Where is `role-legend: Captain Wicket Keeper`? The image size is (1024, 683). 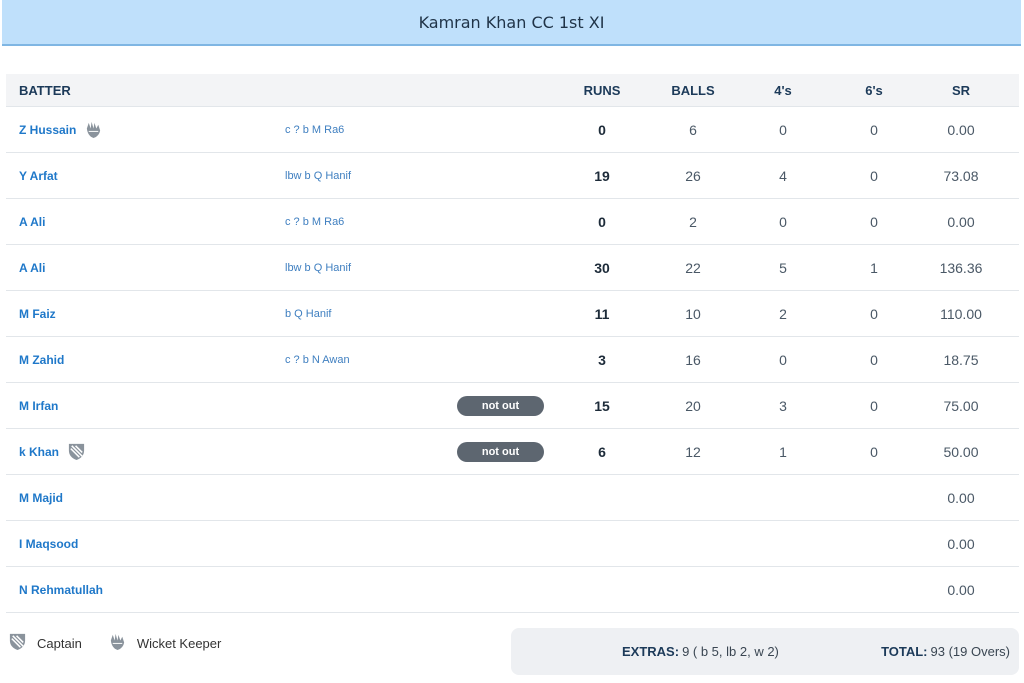 role-legend: Captain Wicket Keeper is located at coordinates (127, 643).